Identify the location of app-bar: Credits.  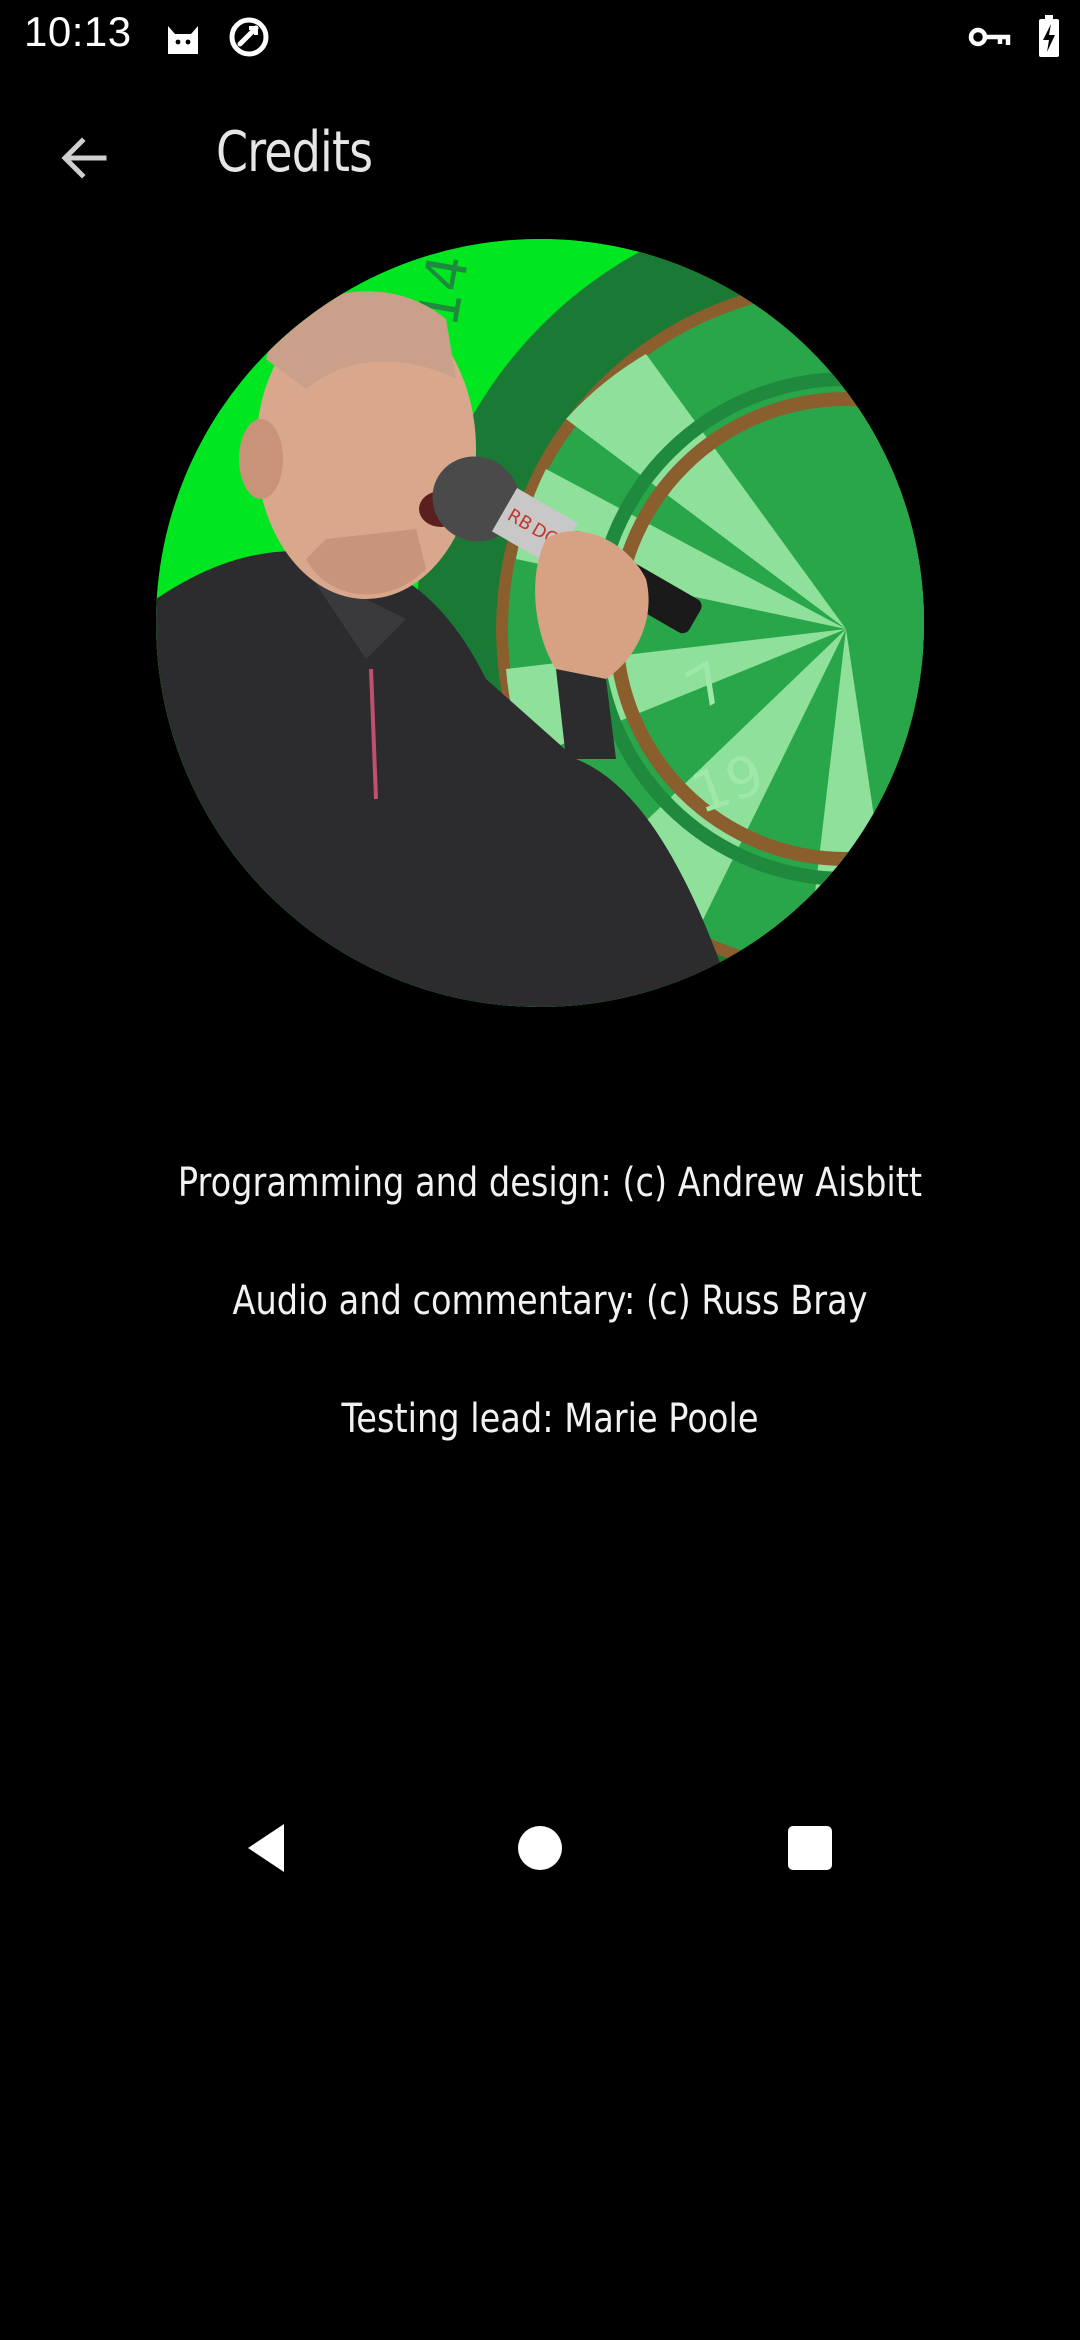
(540, 156).